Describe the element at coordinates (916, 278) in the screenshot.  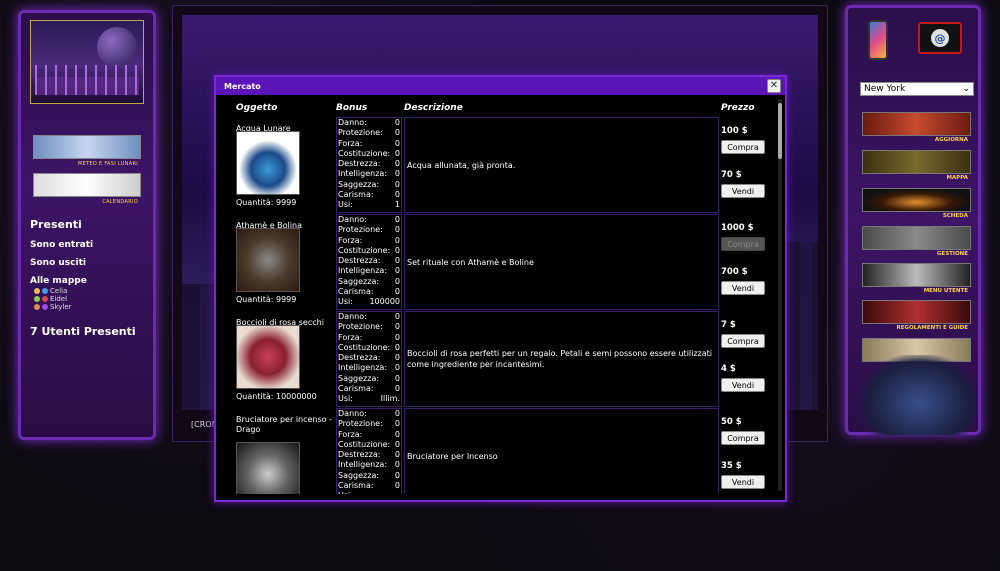
I see `nav-menu-utente: MENU UTENTE` at that location.